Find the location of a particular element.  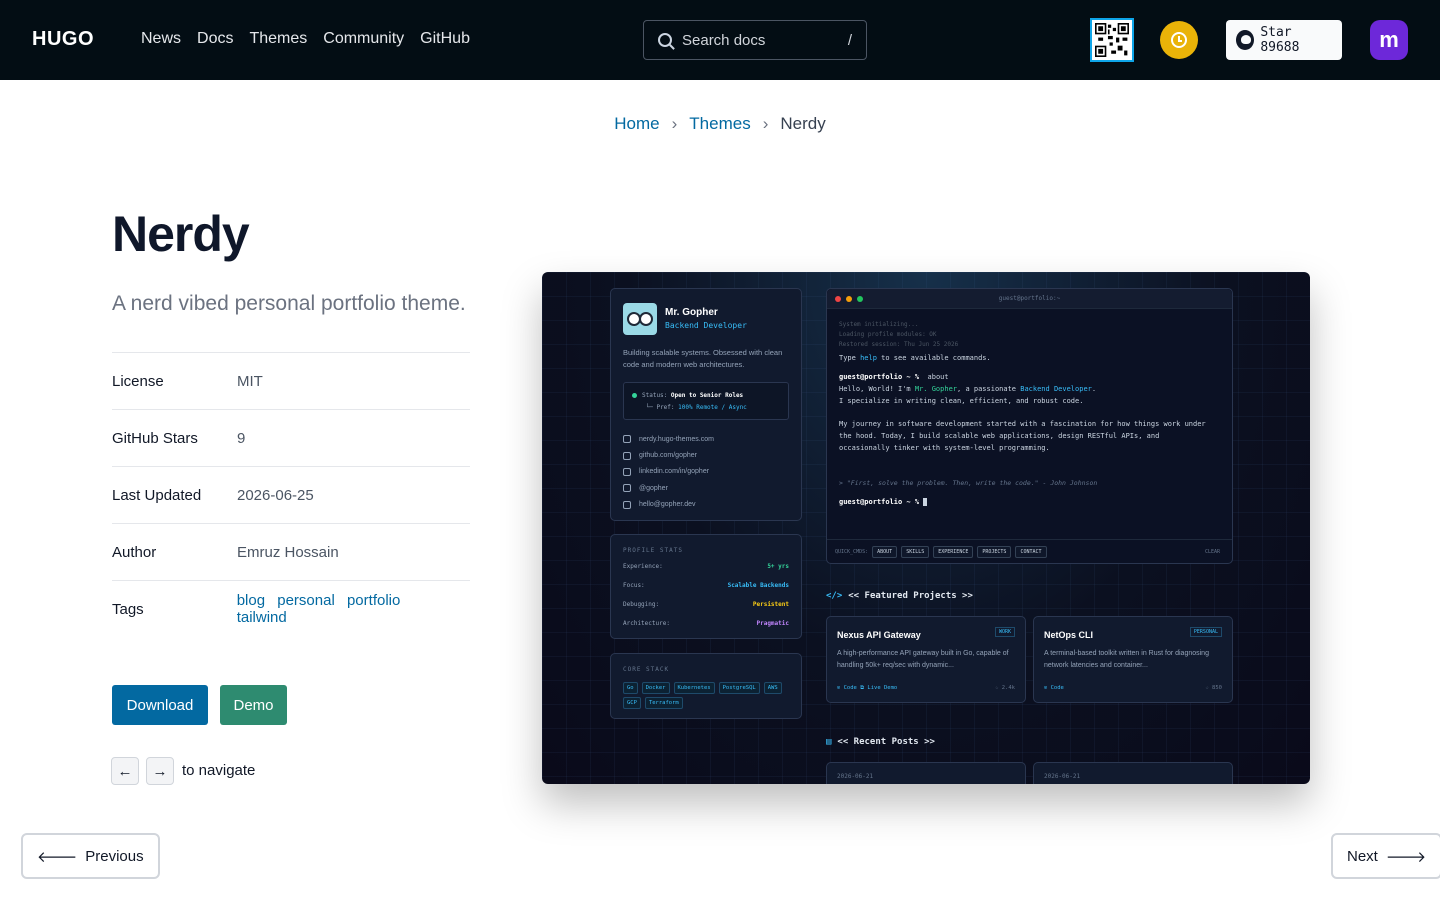

preview-name: Mr. Gopher is located at coordinates (691, 312).